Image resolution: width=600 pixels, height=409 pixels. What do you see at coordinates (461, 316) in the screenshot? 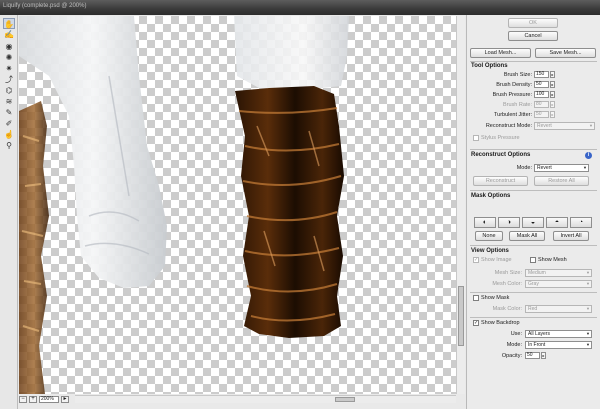
I see `vertical-scroll-thumb` at bounding box center [461, 316].